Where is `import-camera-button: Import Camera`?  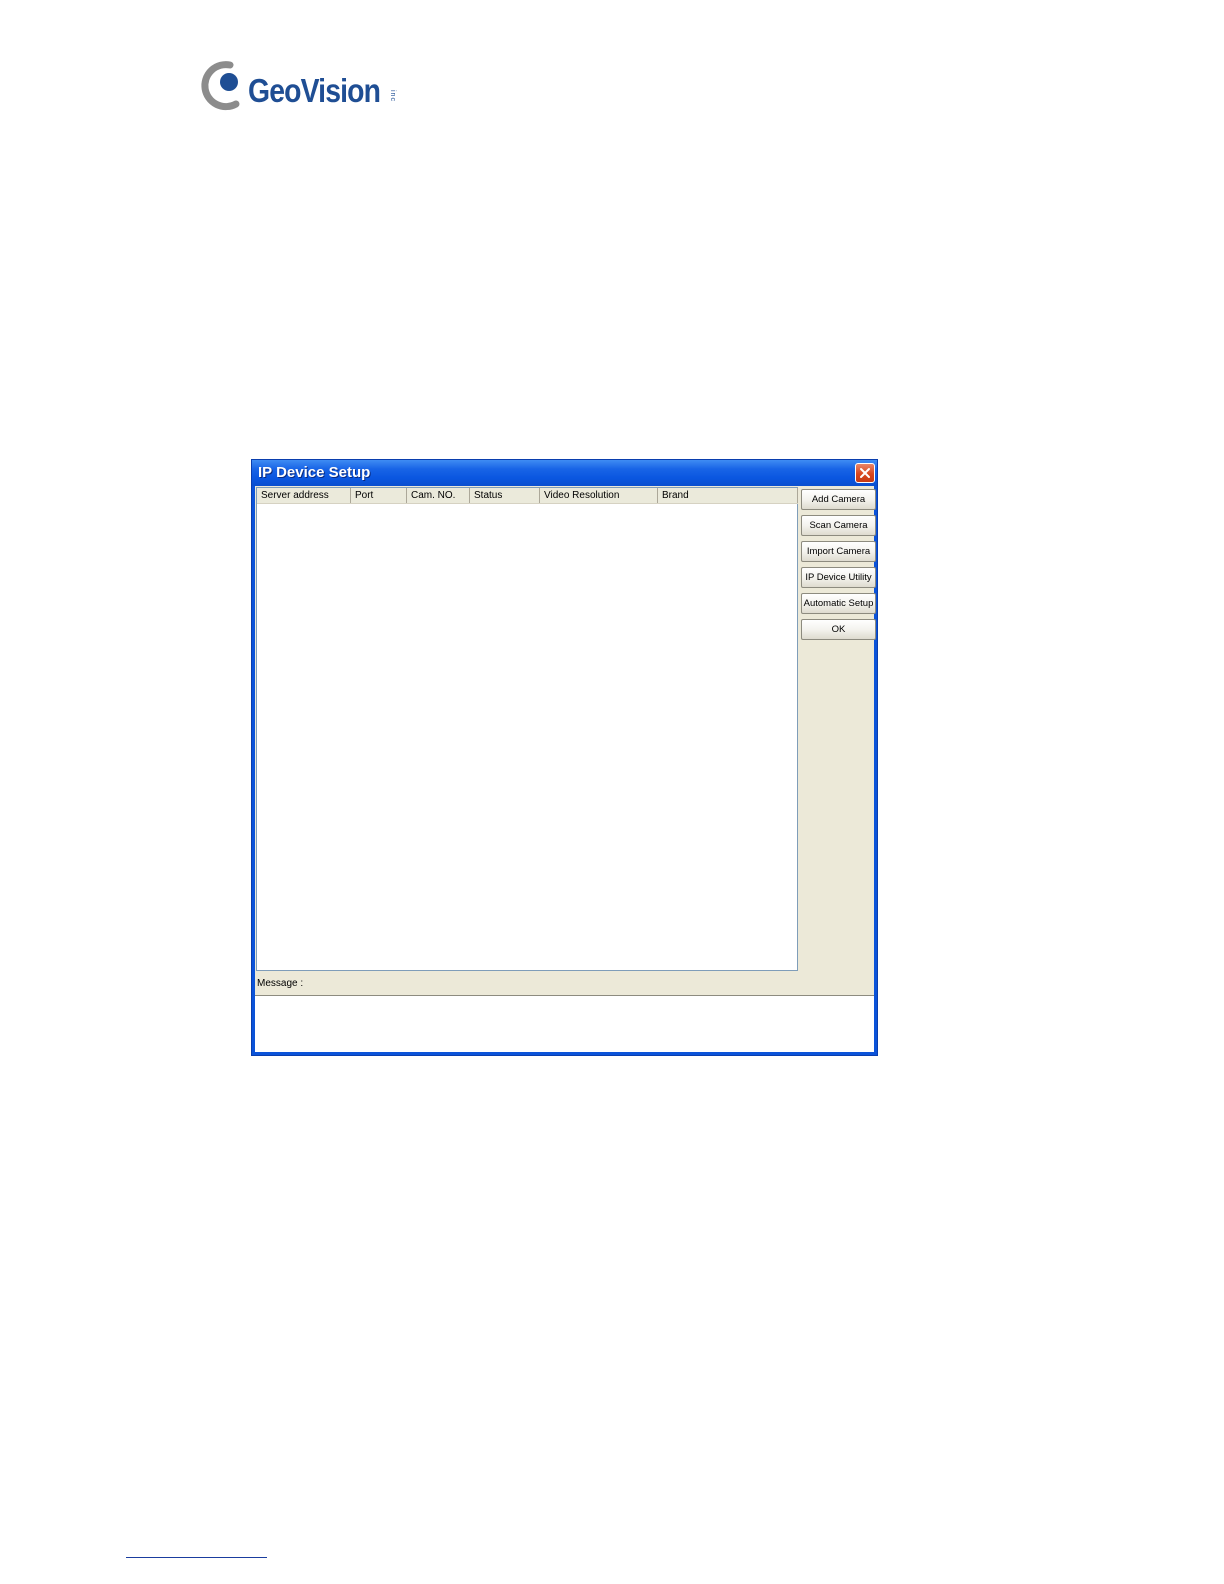
import-camera-button: Import Camera is located at coordinates (838, 551).